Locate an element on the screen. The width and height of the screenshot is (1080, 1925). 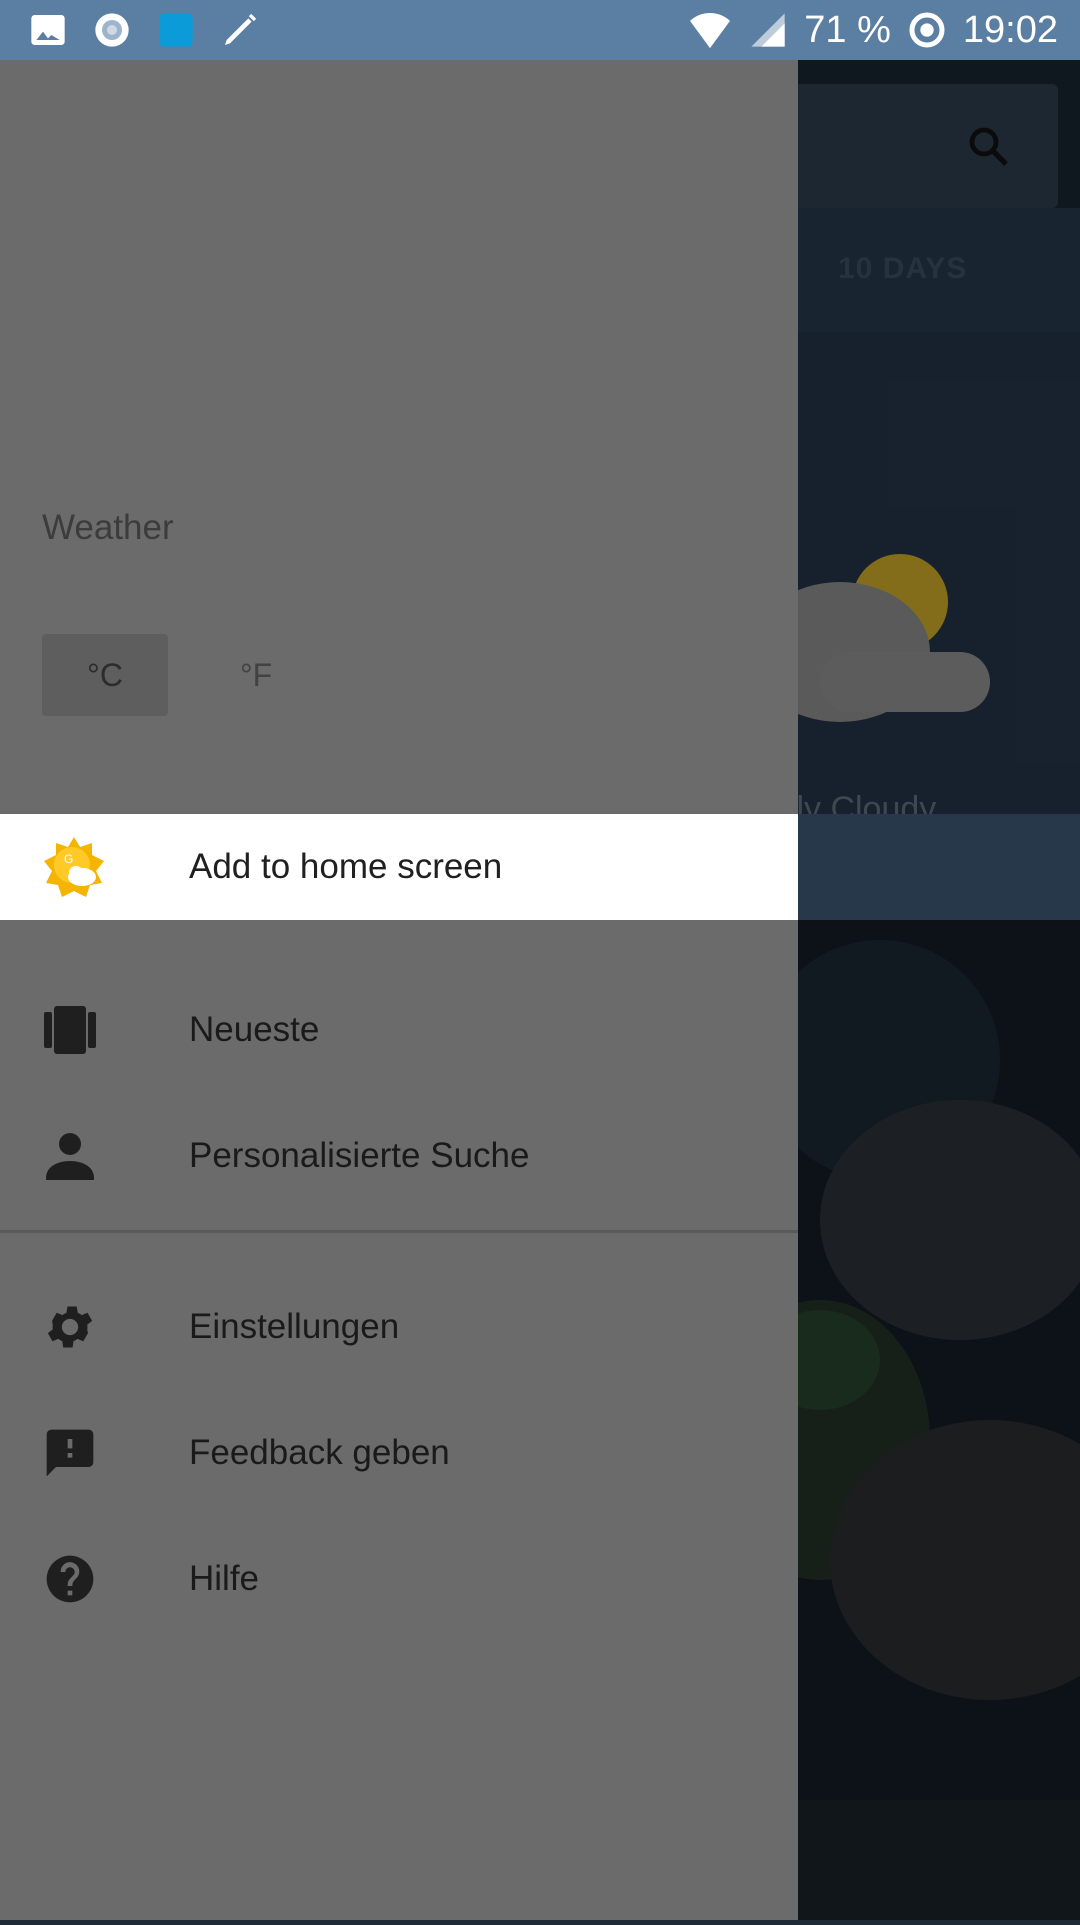
celsius-label: °C is located at coordinates (105, 674).